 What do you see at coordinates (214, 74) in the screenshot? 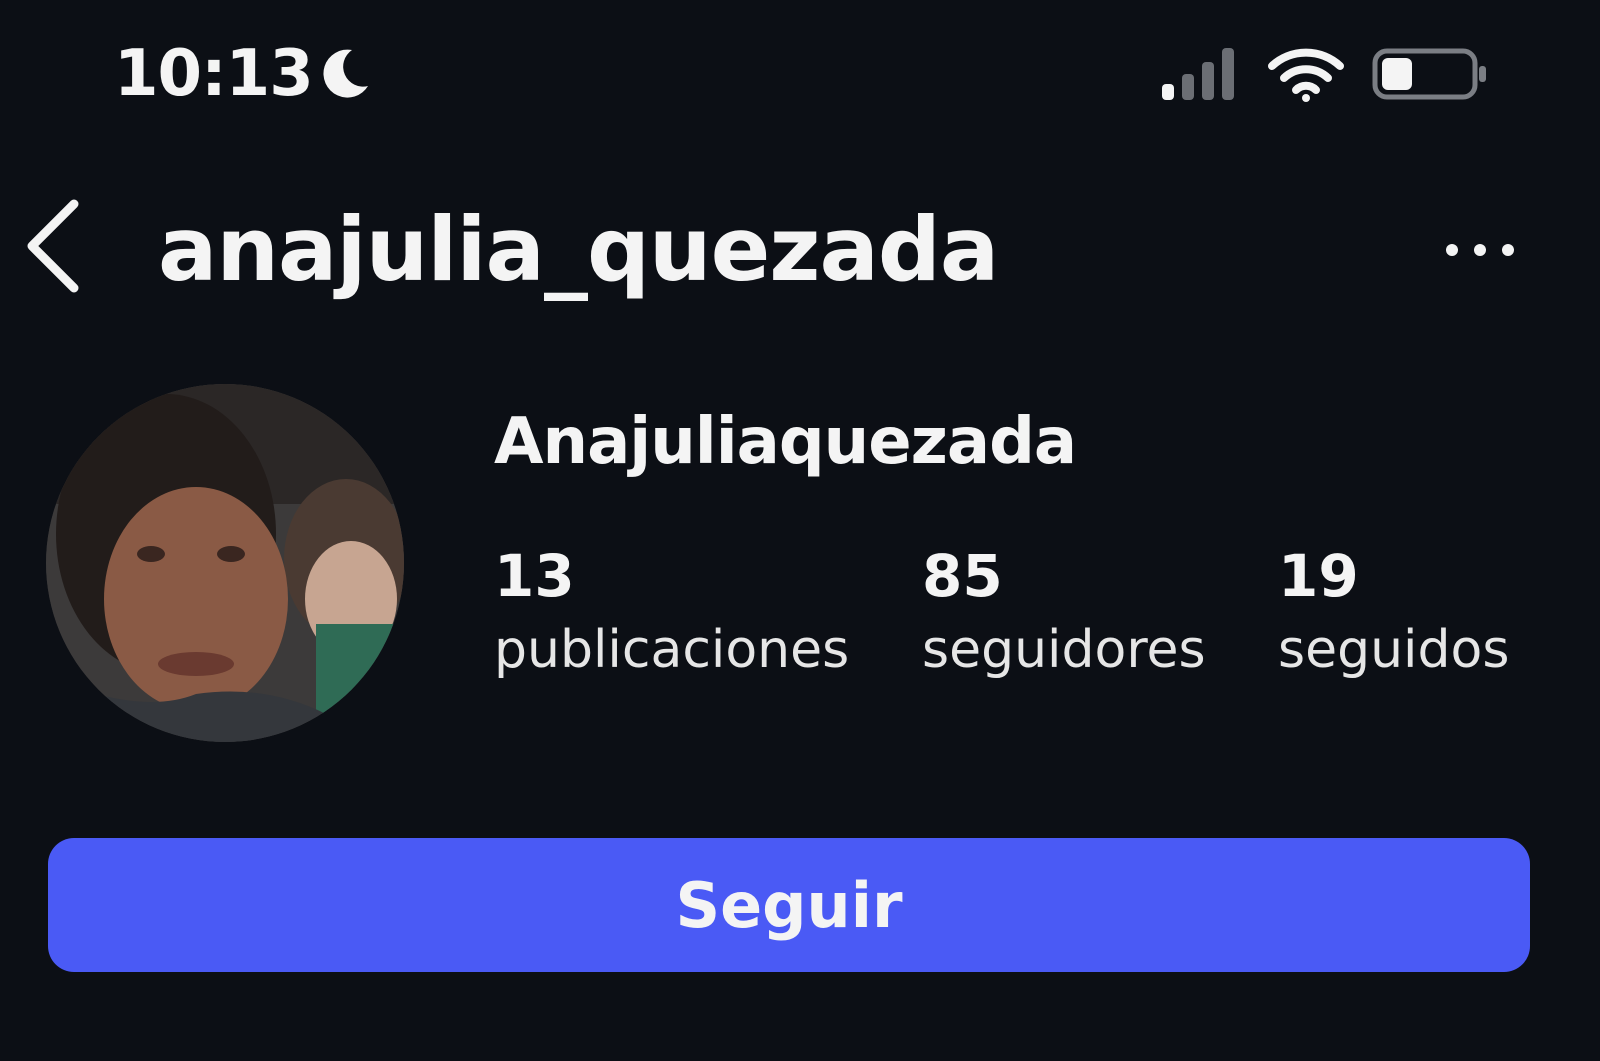
I see `status-time: 10:13` at bounding box center [214, 74].